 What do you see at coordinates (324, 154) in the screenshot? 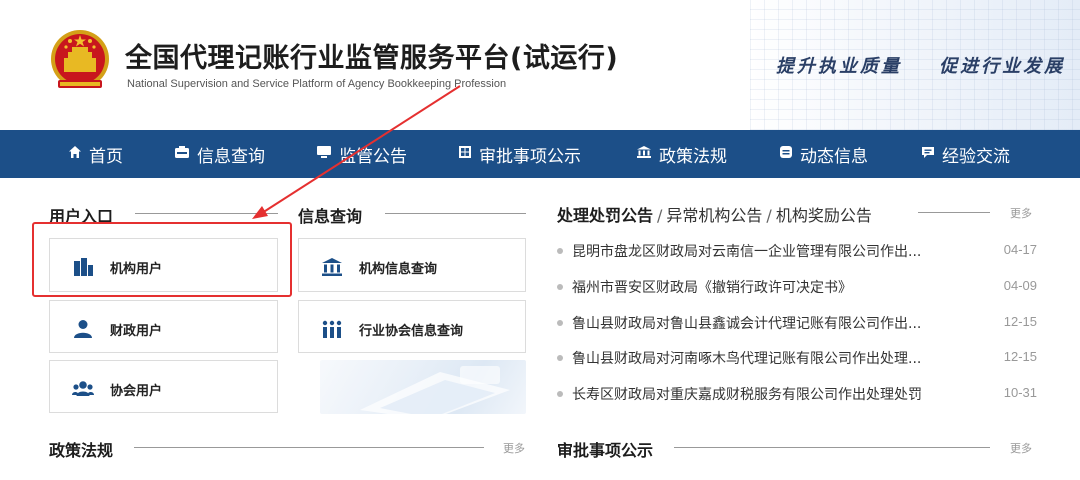
I see `monitor-icon` at bounding box center [324, 154].